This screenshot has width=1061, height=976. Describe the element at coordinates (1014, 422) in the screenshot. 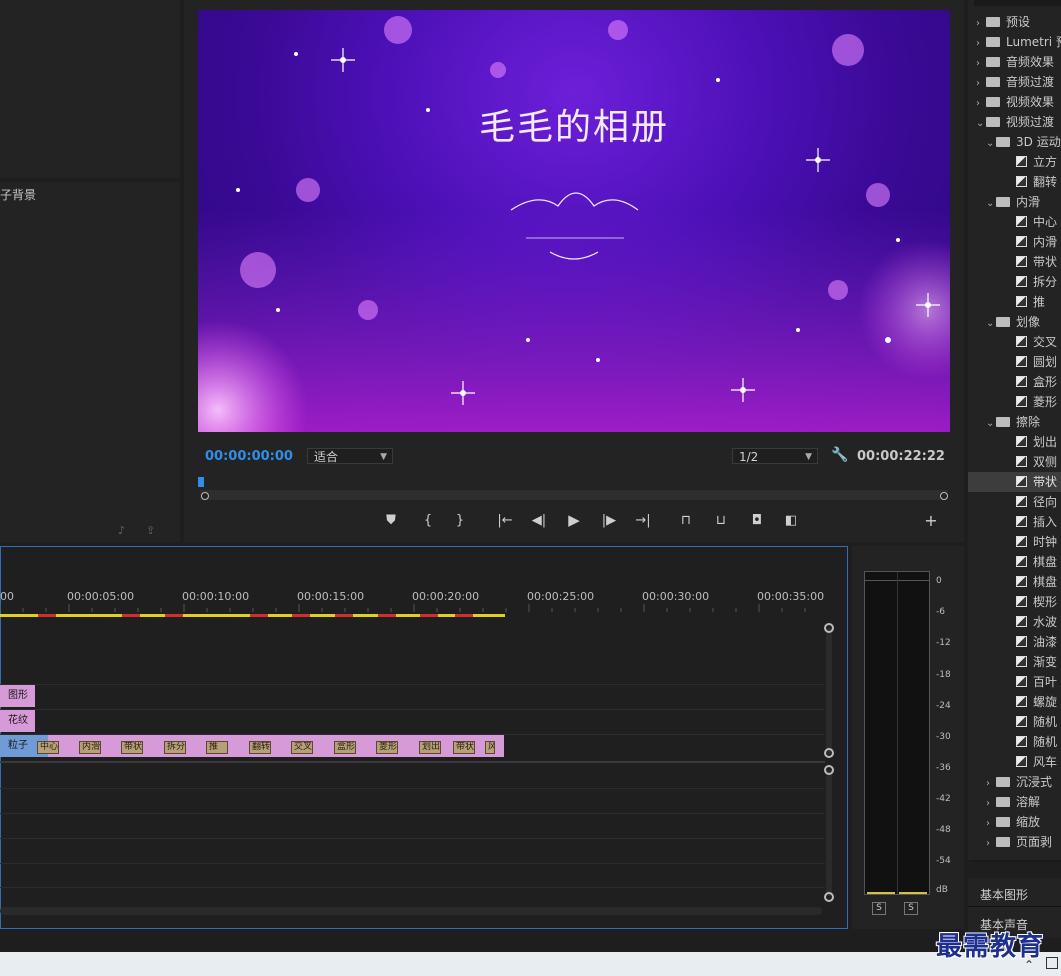

I see `effect-folder: ⌄ 擦除` at that location.